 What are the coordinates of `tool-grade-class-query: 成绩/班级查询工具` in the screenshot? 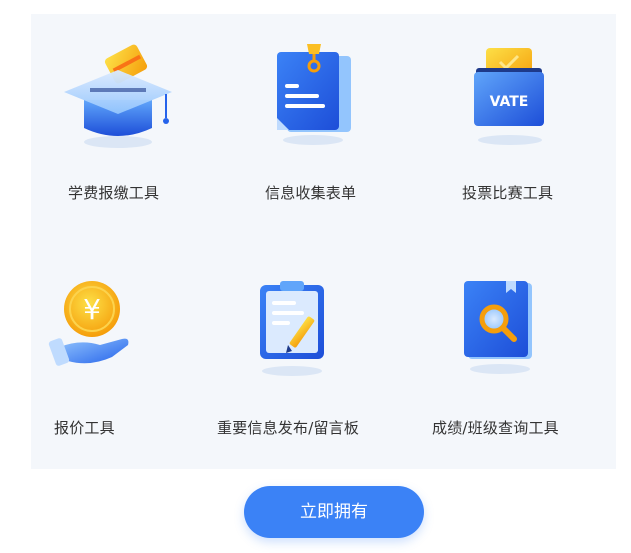 It's located at (510, 355).